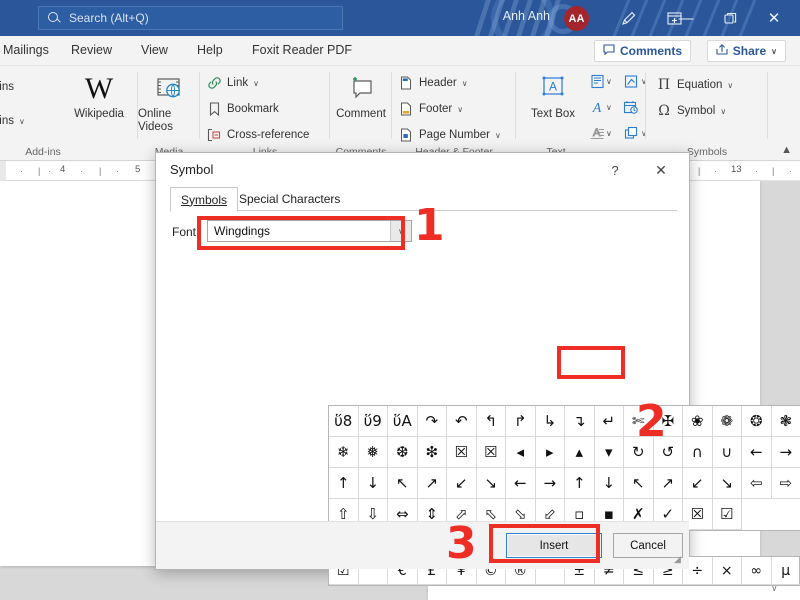 The width and height of the screenshot is (800, 600). What do you see at coordinates (344, 452) in the screenshot?
I see `symbol-cell: ❄` at bounding box center [344, 452].